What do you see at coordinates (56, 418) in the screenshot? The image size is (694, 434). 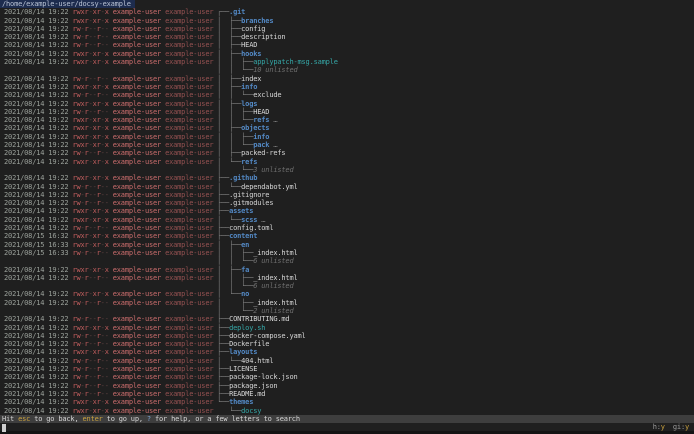 I see `status-text: to go back,` at bounding box center [56, 418].